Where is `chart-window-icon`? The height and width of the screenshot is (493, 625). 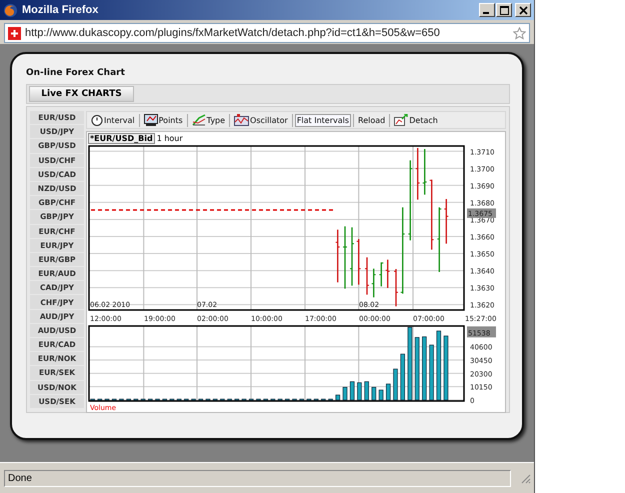 chart-window-icon is located at coordinates (151, 120).